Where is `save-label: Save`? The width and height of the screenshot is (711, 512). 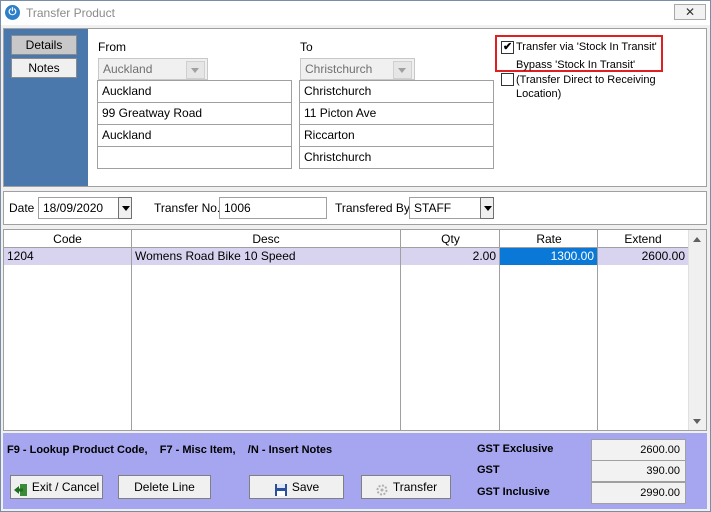 save-label: Save is located at coordinates (305, 487).